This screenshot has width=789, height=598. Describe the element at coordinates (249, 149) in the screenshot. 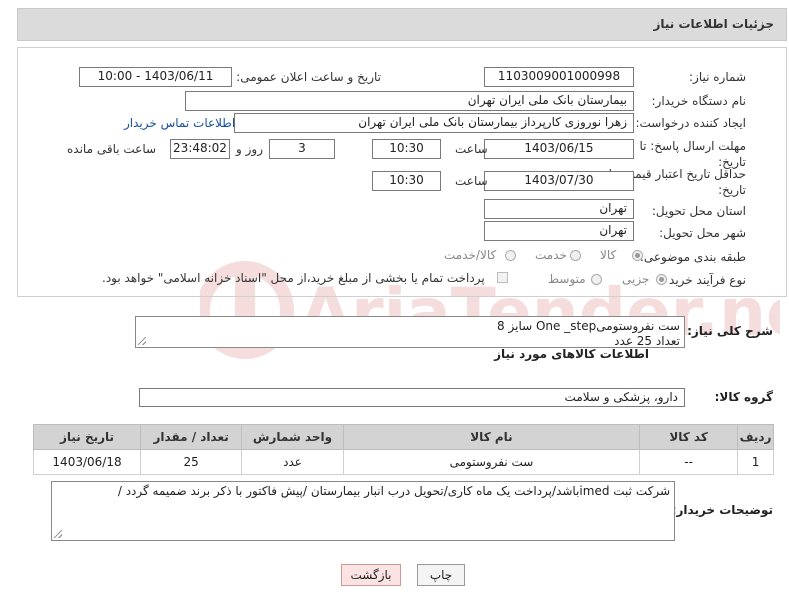

I see `days-label: روز و` at that location.